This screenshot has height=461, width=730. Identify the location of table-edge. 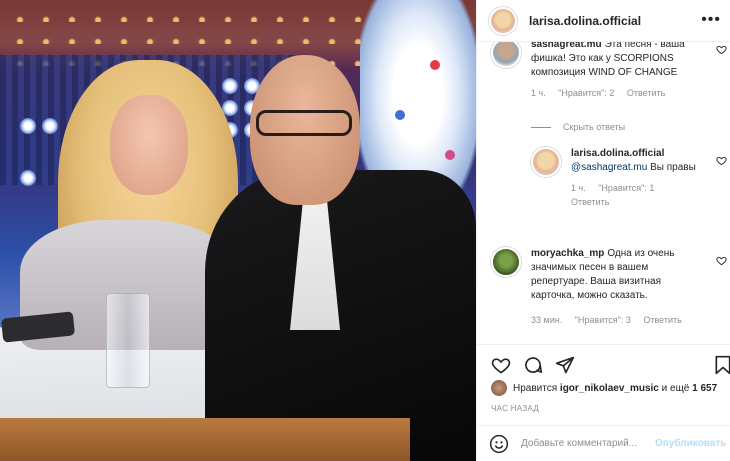
(205, 439).